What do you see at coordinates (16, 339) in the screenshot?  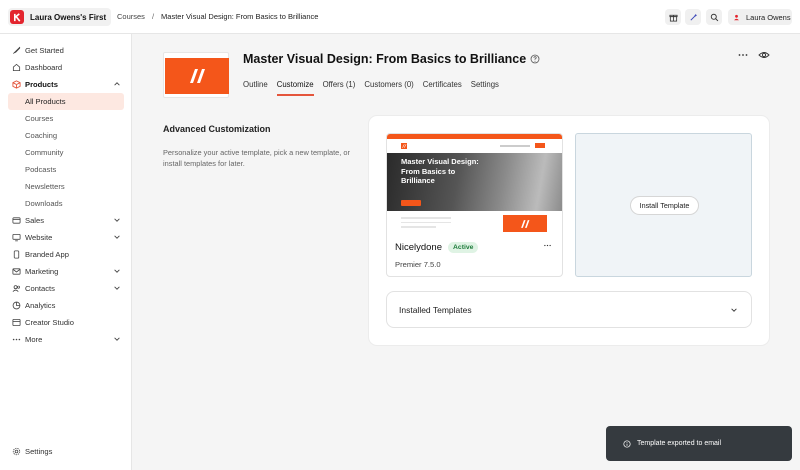 I see `dots-icon` at bounding box center [16, 339].